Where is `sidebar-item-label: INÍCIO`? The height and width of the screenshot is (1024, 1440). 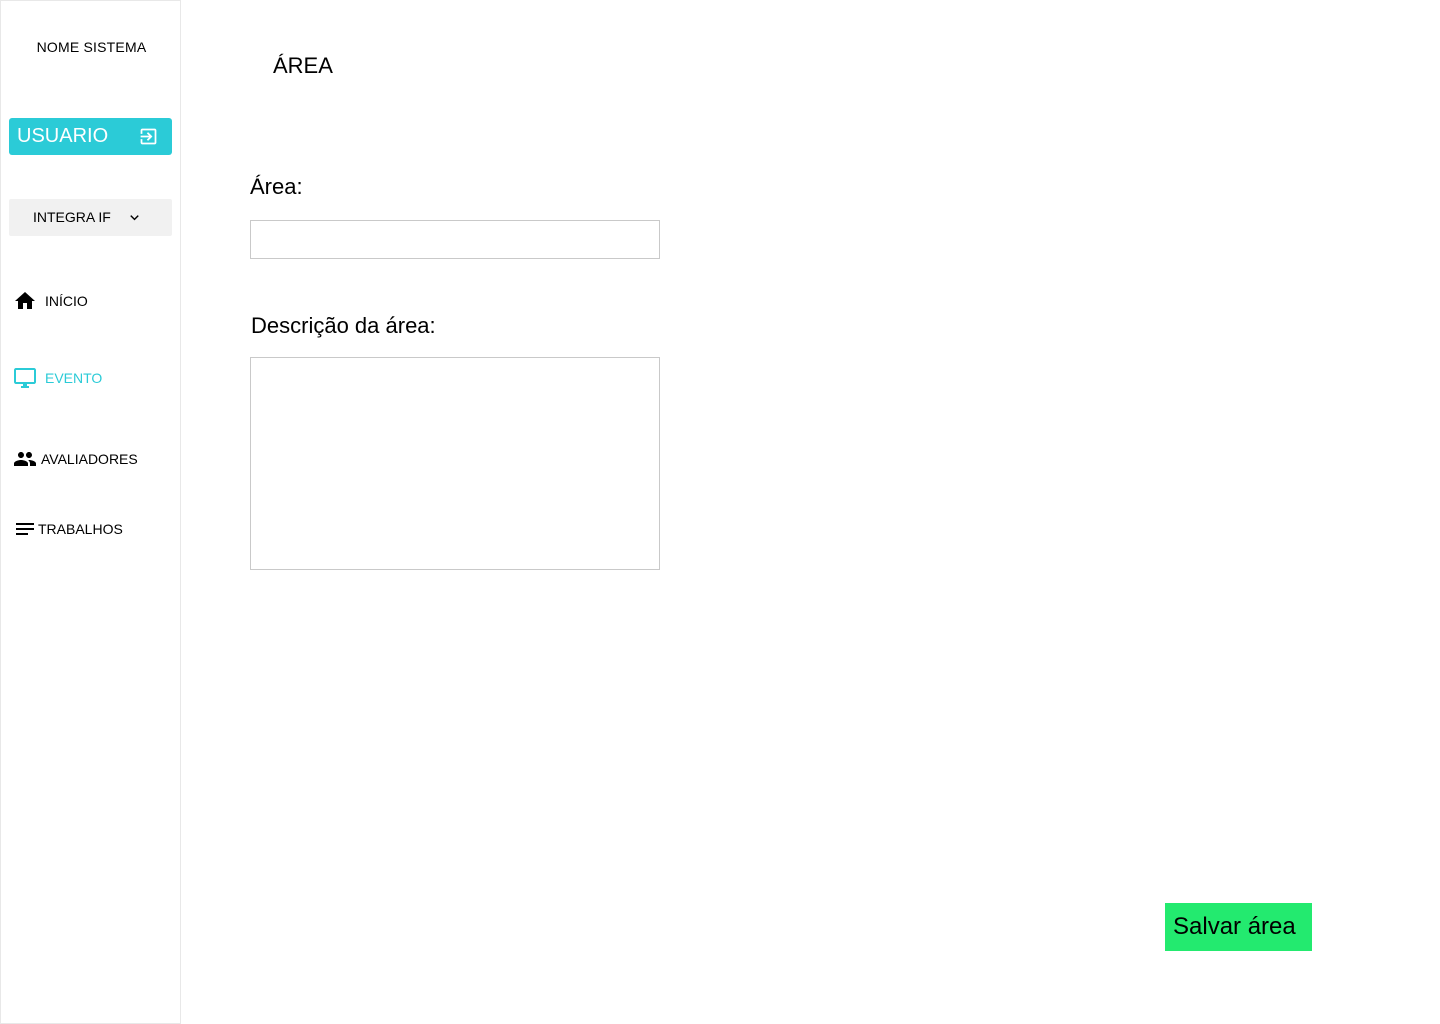
sidebar-item-label: INÍCIO is located at coordinates (66, 301).